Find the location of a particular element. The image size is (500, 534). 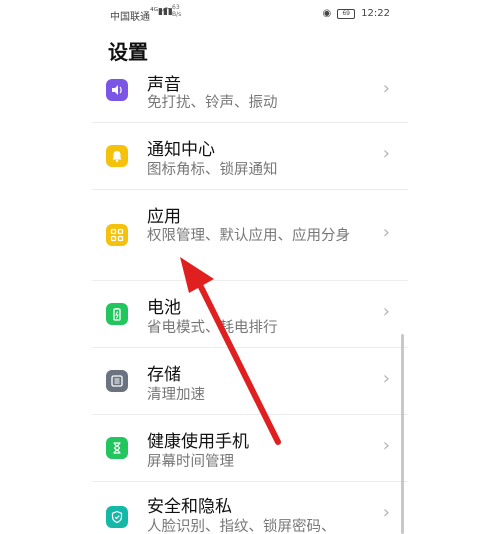

wifi-icon: ◠ is located at coordinates (166, 11).